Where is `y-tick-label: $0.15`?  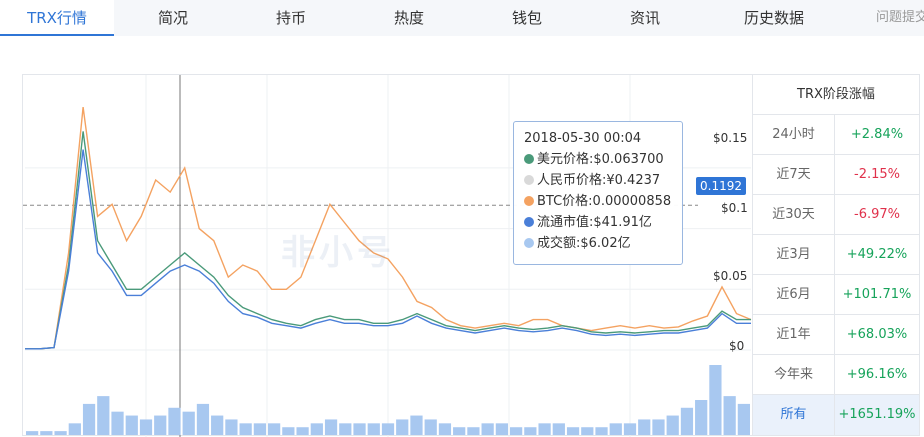 y-tick-label: $0.15 is located at coordinates (730, 138).